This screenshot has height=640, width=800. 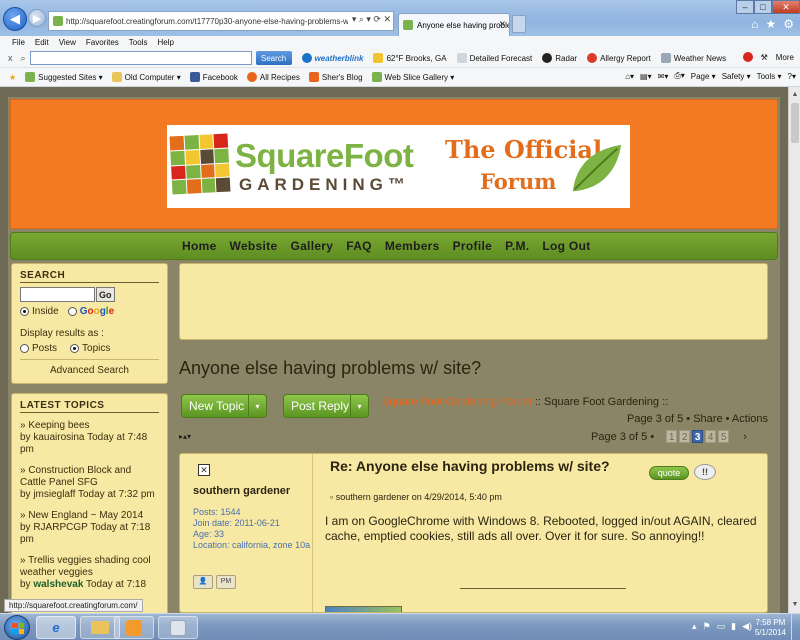 What do you see at coordinates (646, 76) in the screenshot?
I see `feeds-icon: ▤▾` at bounding box center [646, 76].